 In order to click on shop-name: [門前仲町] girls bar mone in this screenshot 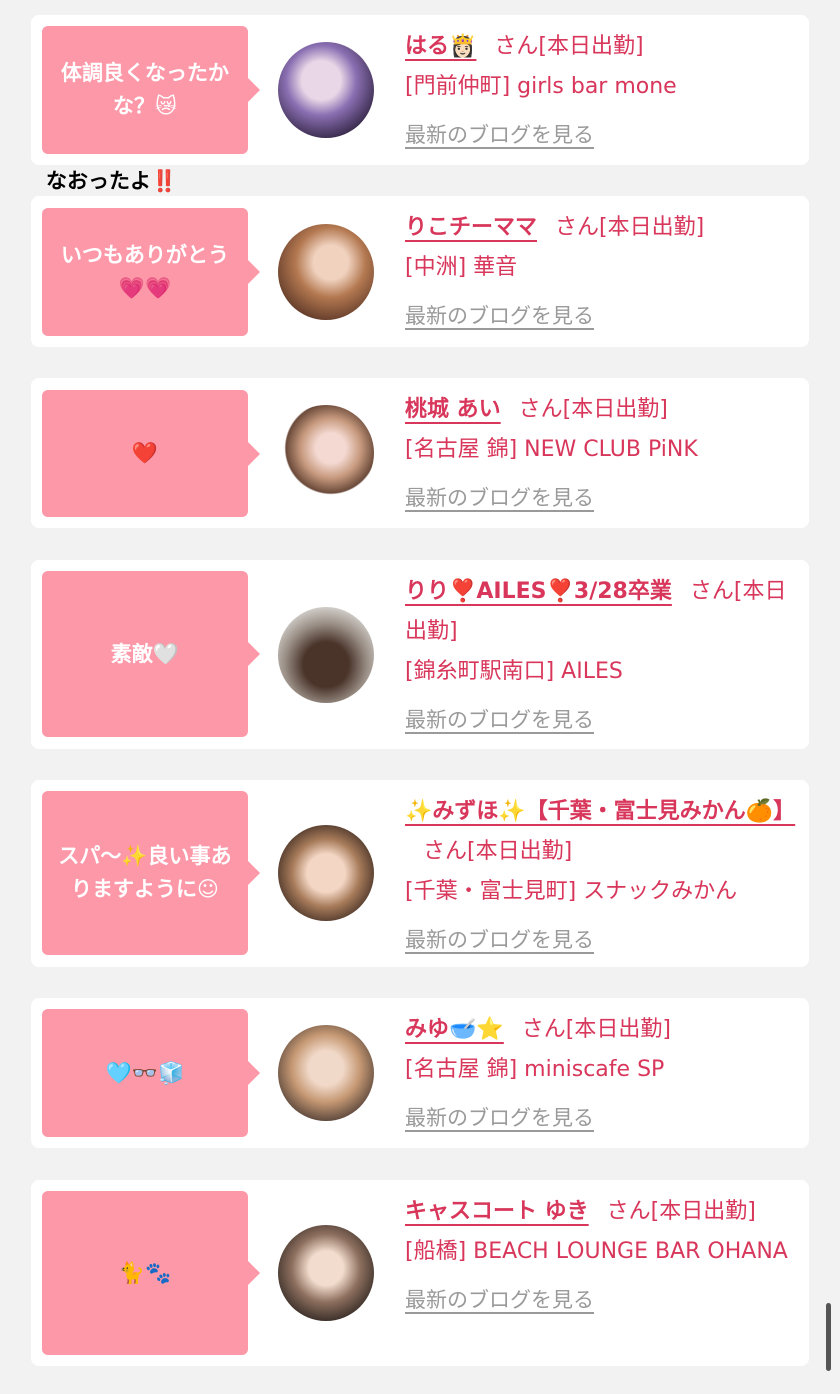, I will do `click(541, 86)`.